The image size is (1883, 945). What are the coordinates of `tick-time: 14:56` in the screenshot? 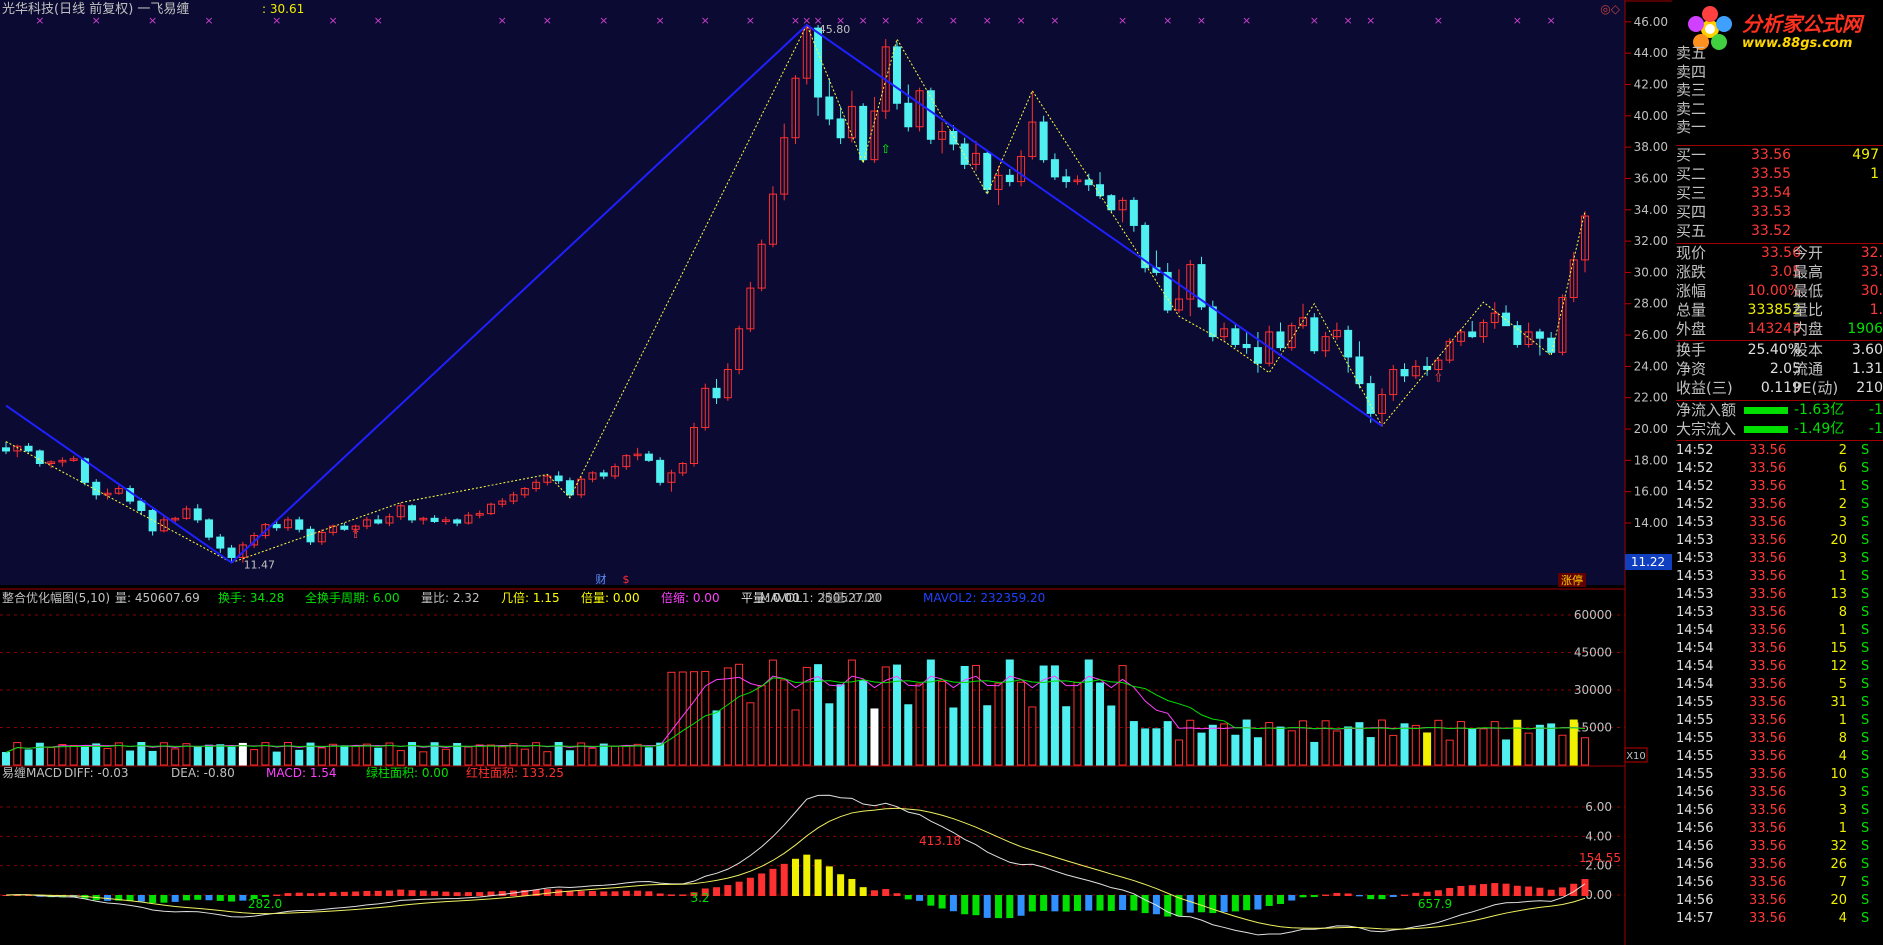 It's located at (1695, 792).